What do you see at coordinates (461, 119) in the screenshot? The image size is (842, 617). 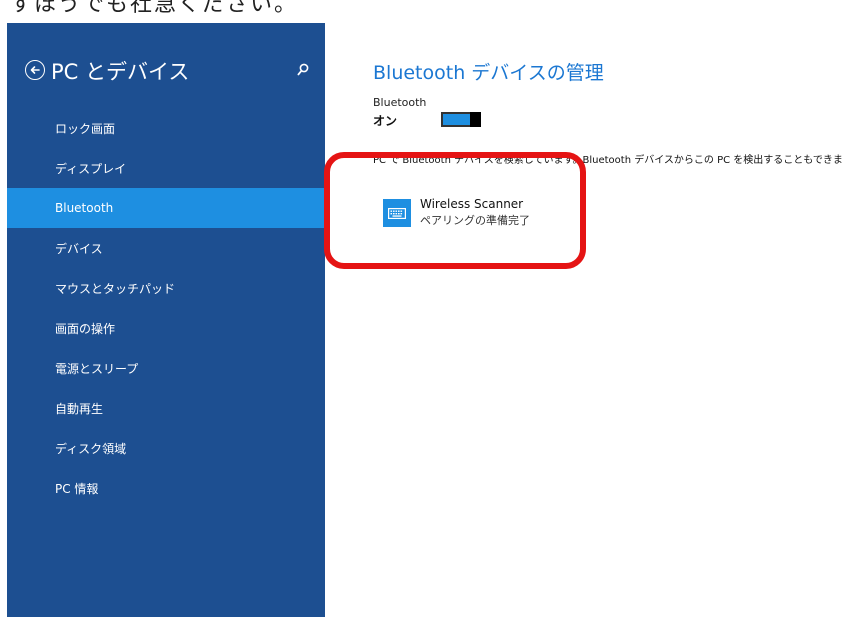 I see `bluetooth-toggle` at bounding box center [461, 119].